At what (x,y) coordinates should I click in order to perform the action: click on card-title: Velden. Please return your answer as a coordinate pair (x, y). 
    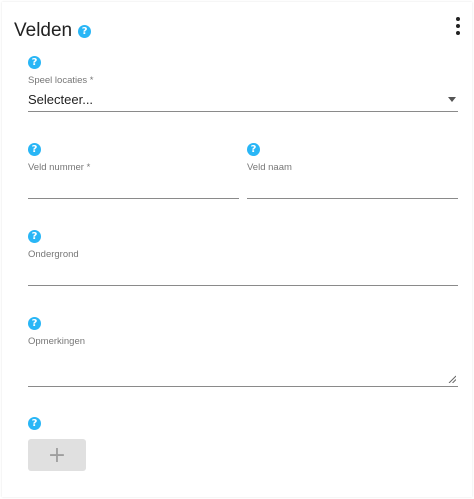
    Looking at the image, I should click on (43, 30).